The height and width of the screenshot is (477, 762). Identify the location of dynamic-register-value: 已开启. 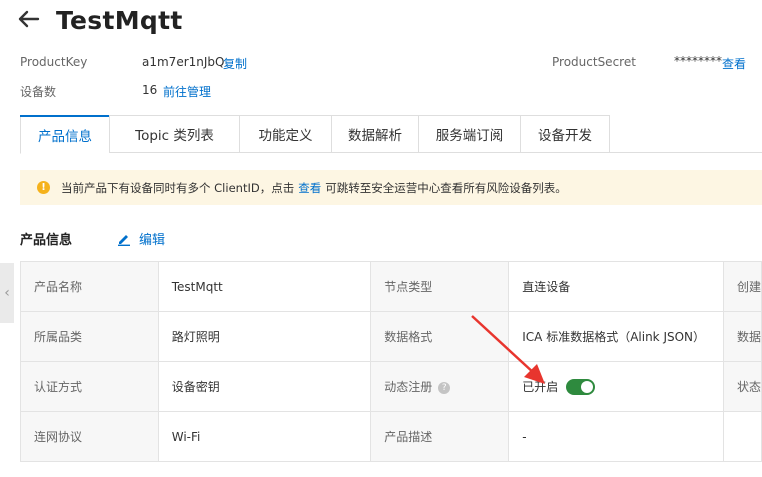
(616, 386).